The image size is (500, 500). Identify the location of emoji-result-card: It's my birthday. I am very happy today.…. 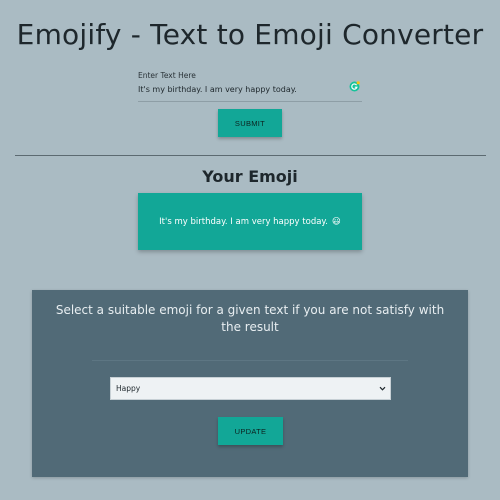
(250, 221).